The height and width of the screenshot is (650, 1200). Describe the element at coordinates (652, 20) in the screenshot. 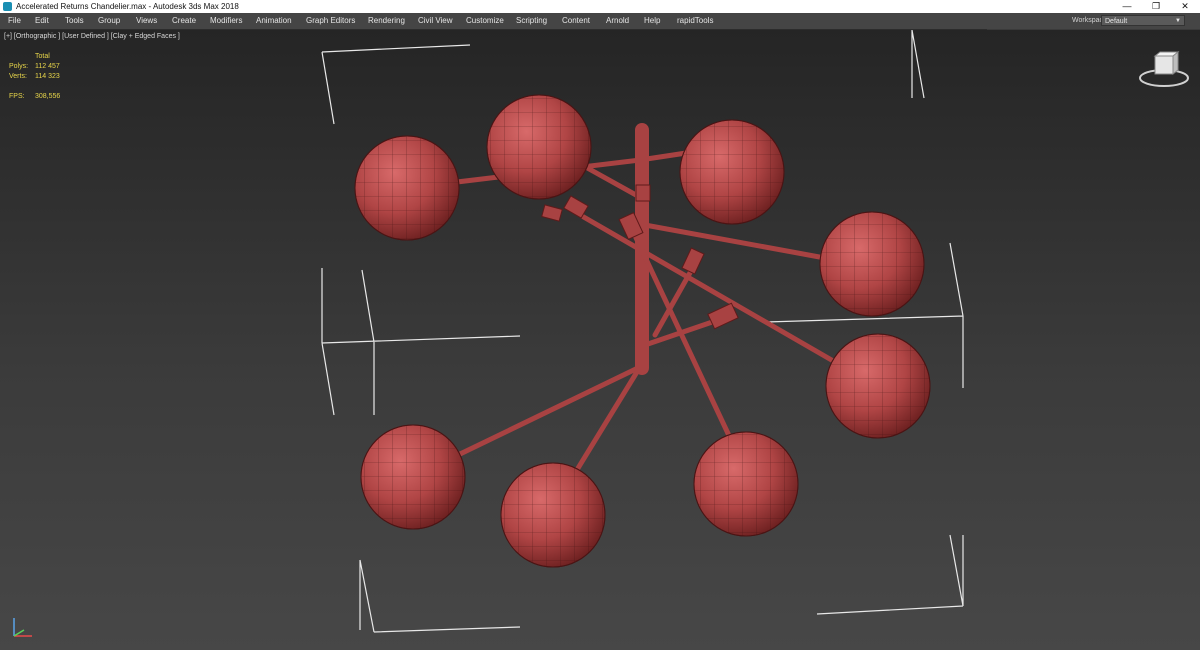

I see `menu-help: Help` at that location.